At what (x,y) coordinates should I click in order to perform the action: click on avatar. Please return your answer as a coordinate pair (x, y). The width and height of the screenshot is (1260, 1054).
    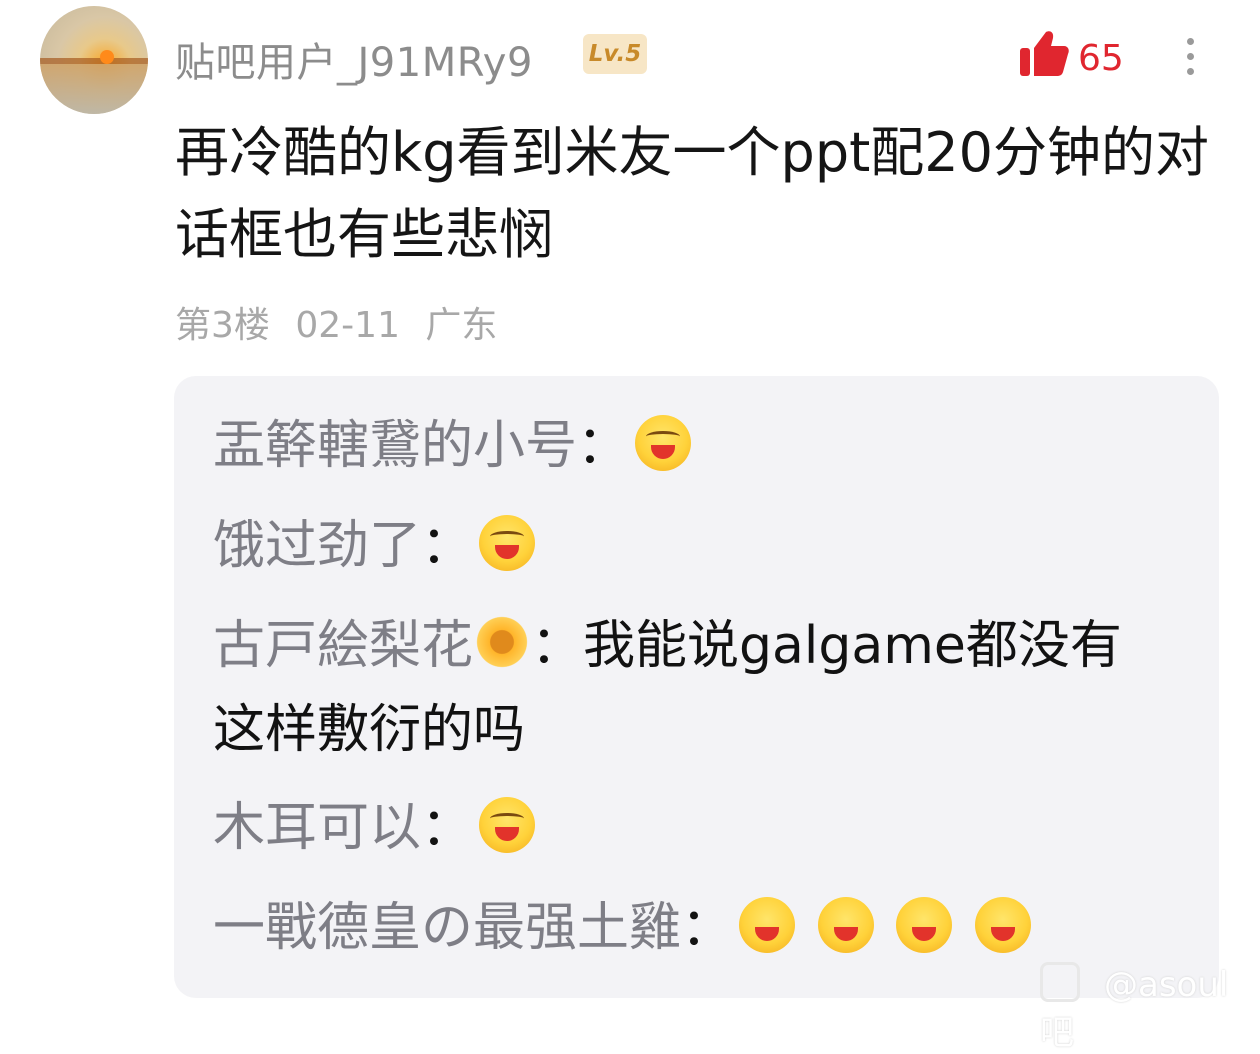
    Looking at the image, I should click on (94, 60).